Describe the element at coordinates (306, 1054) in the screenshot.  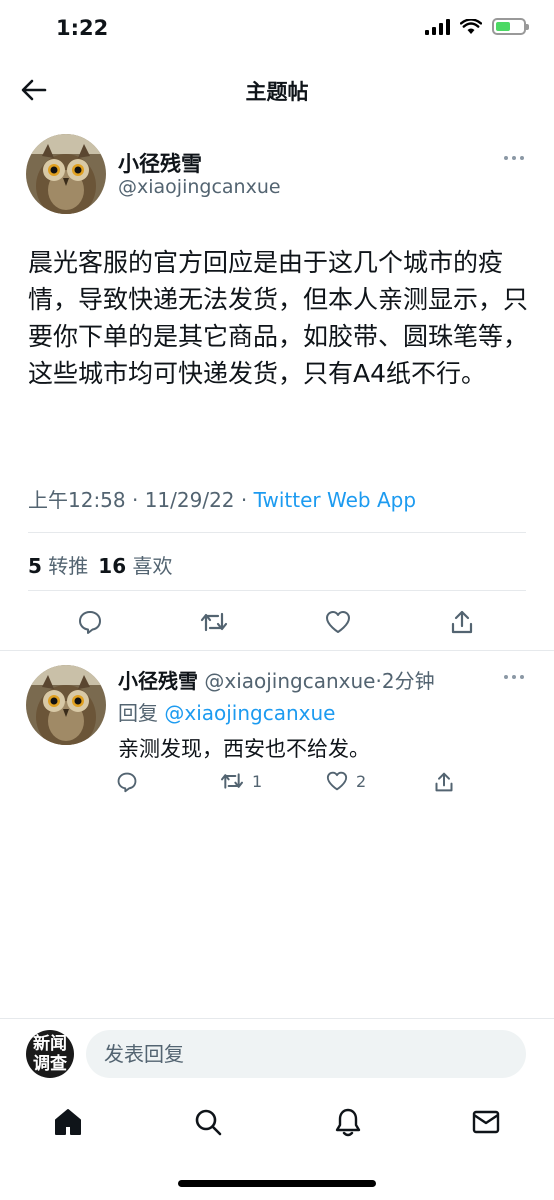
I see `reply-input` at that location.